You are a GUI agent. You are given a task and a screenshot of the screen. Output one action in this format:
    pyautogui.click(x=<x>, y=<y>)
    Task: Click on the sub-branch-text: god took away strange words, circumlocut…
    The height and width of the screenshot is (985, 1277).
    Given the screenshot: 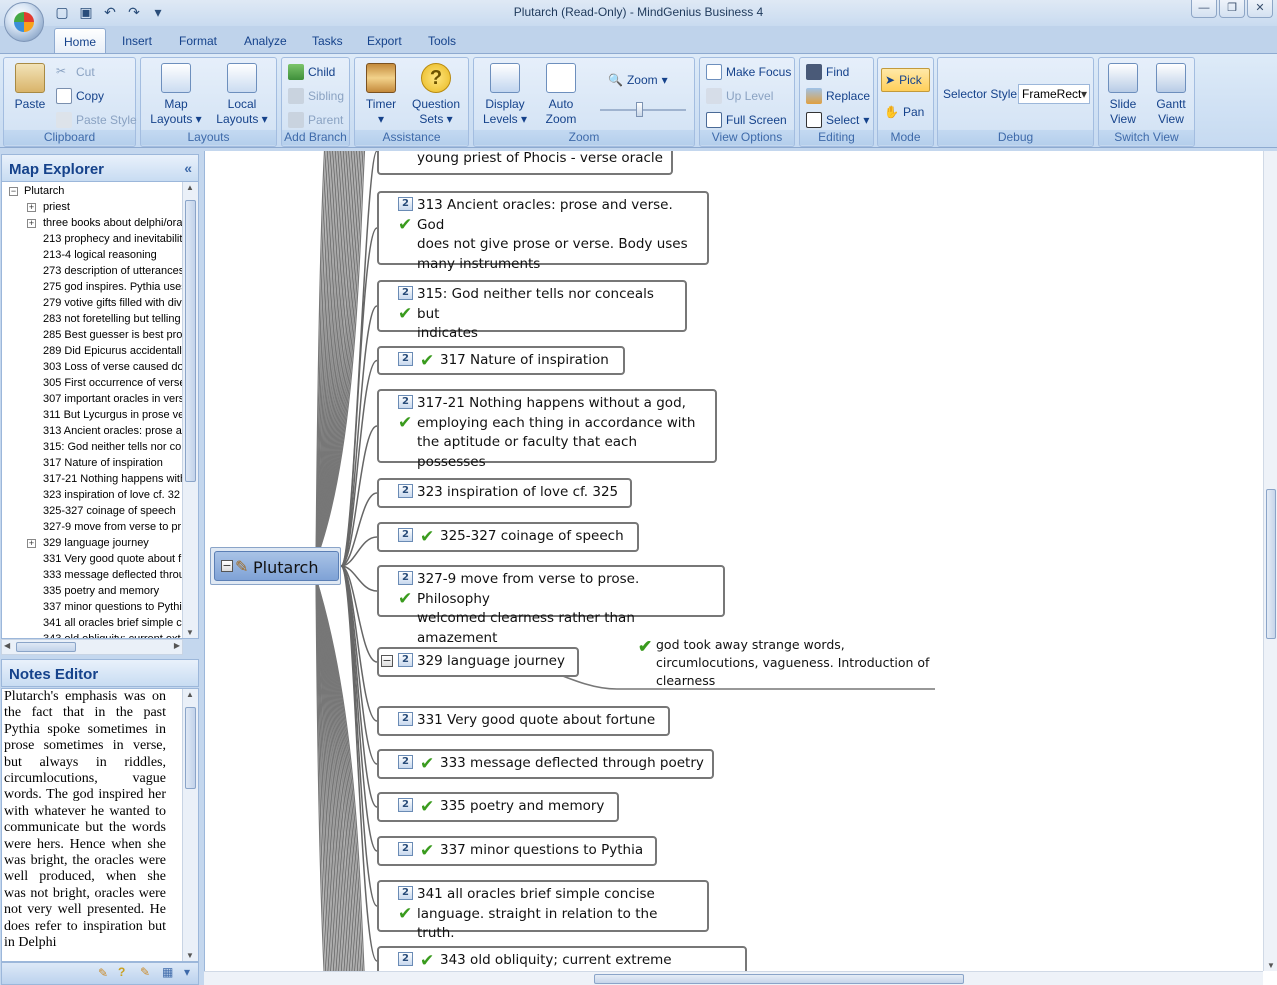 What is the action you would take?
    pyautogui.click(x=796, y=663)
    